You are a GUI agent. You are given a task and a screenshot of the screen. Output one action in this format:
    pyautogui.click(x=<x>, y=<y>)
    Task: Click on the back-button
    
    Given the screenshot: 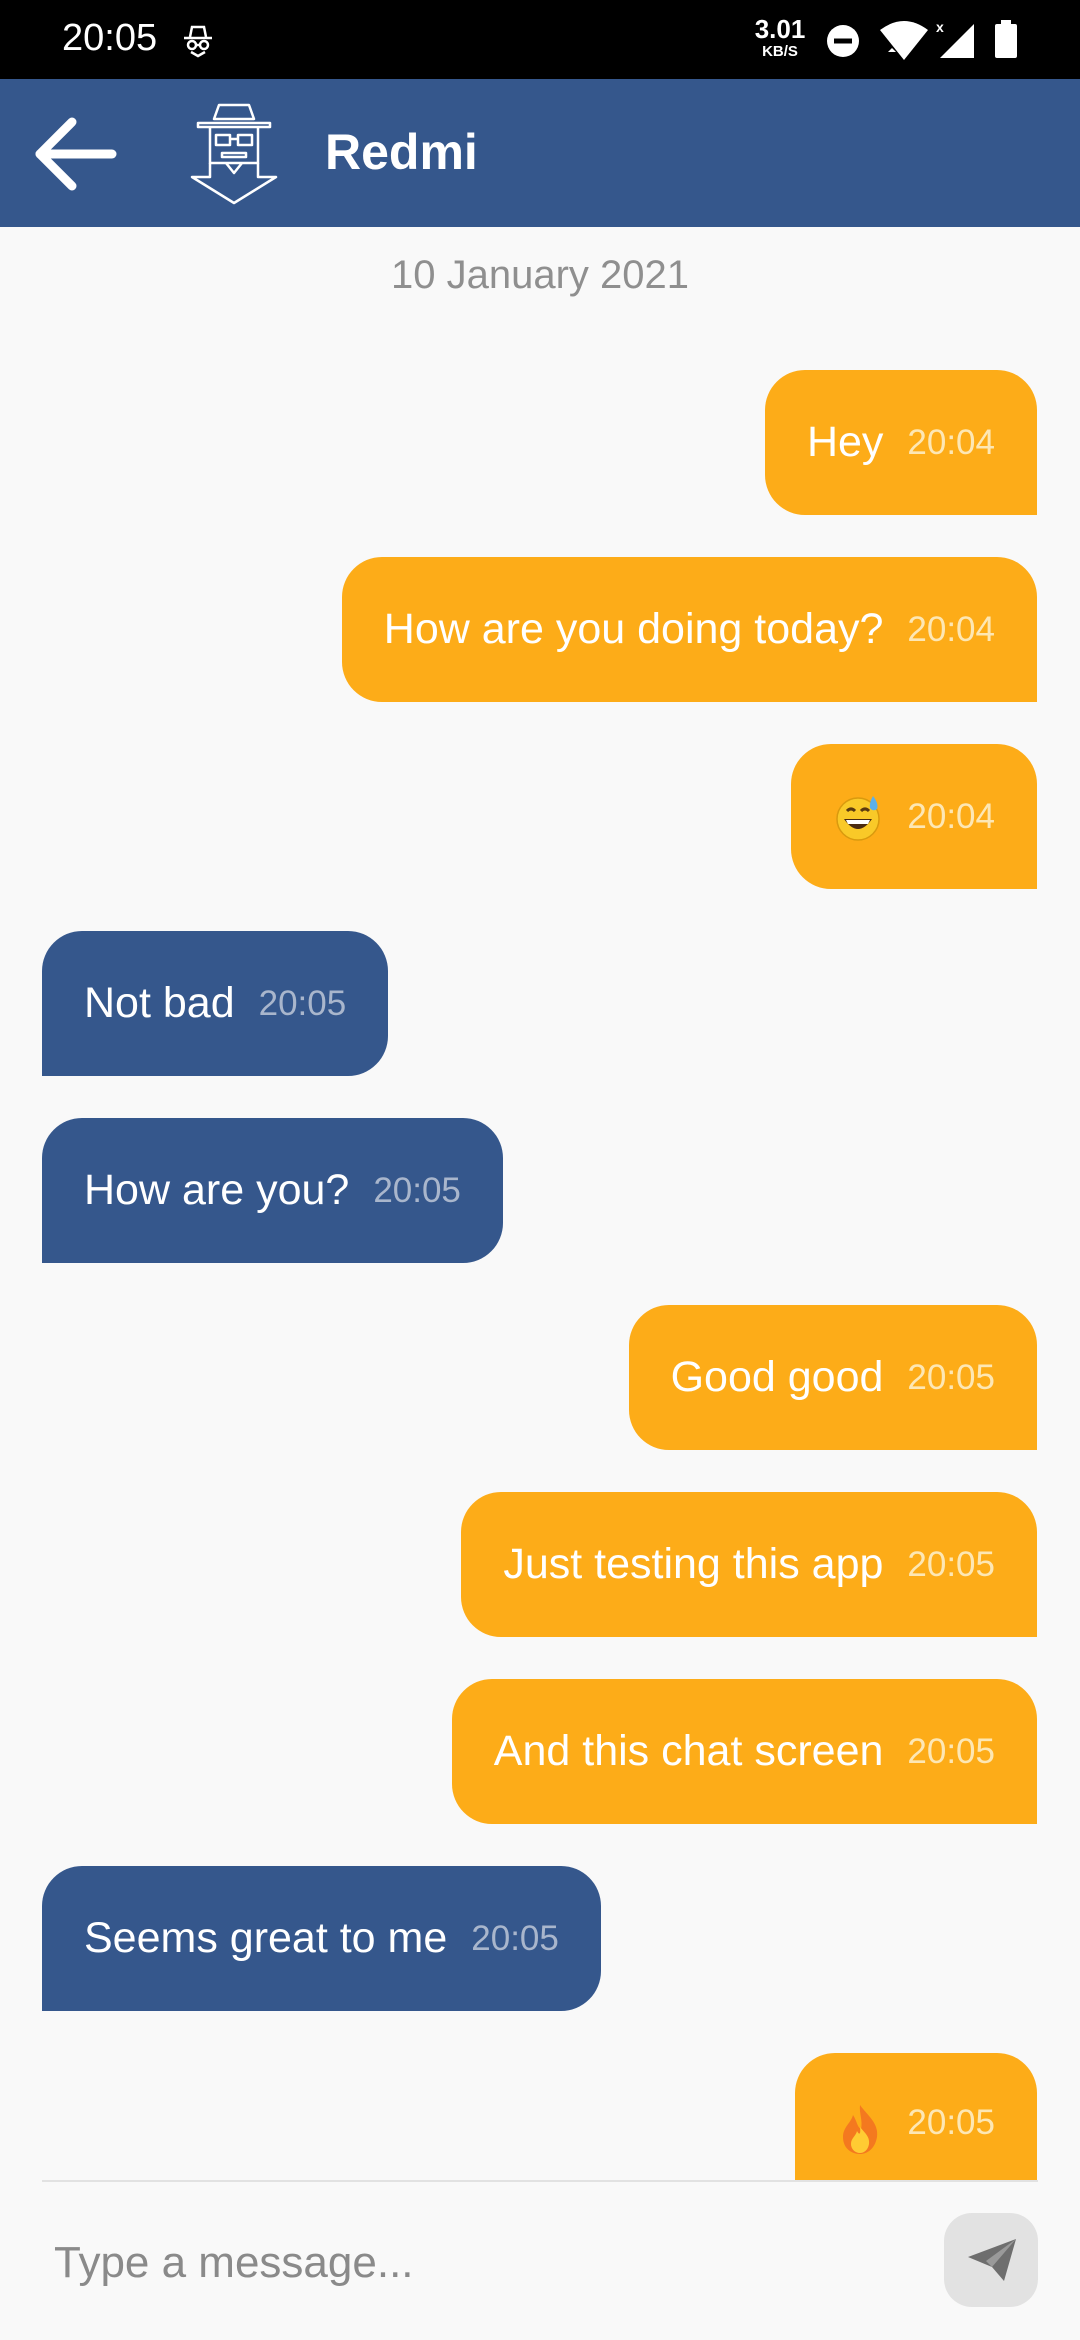 What is the action you would take?
    pyautogui.click(x=85, y=154)
    